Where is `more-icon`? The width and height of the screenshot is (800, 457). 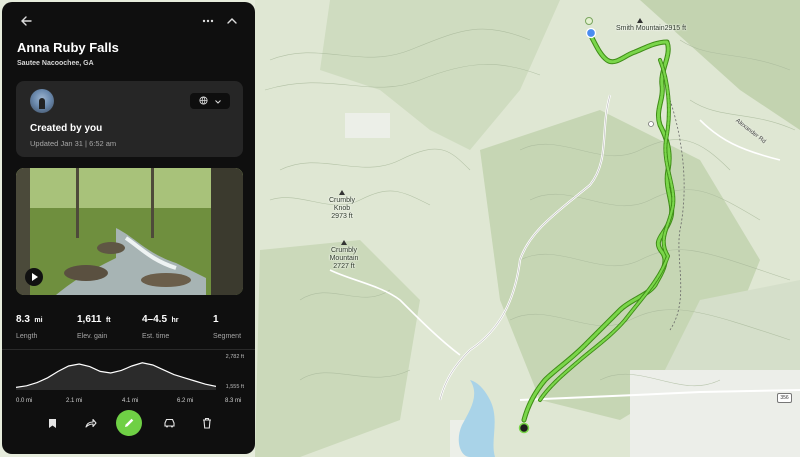 more-icon is located at coordinates (208, 21).